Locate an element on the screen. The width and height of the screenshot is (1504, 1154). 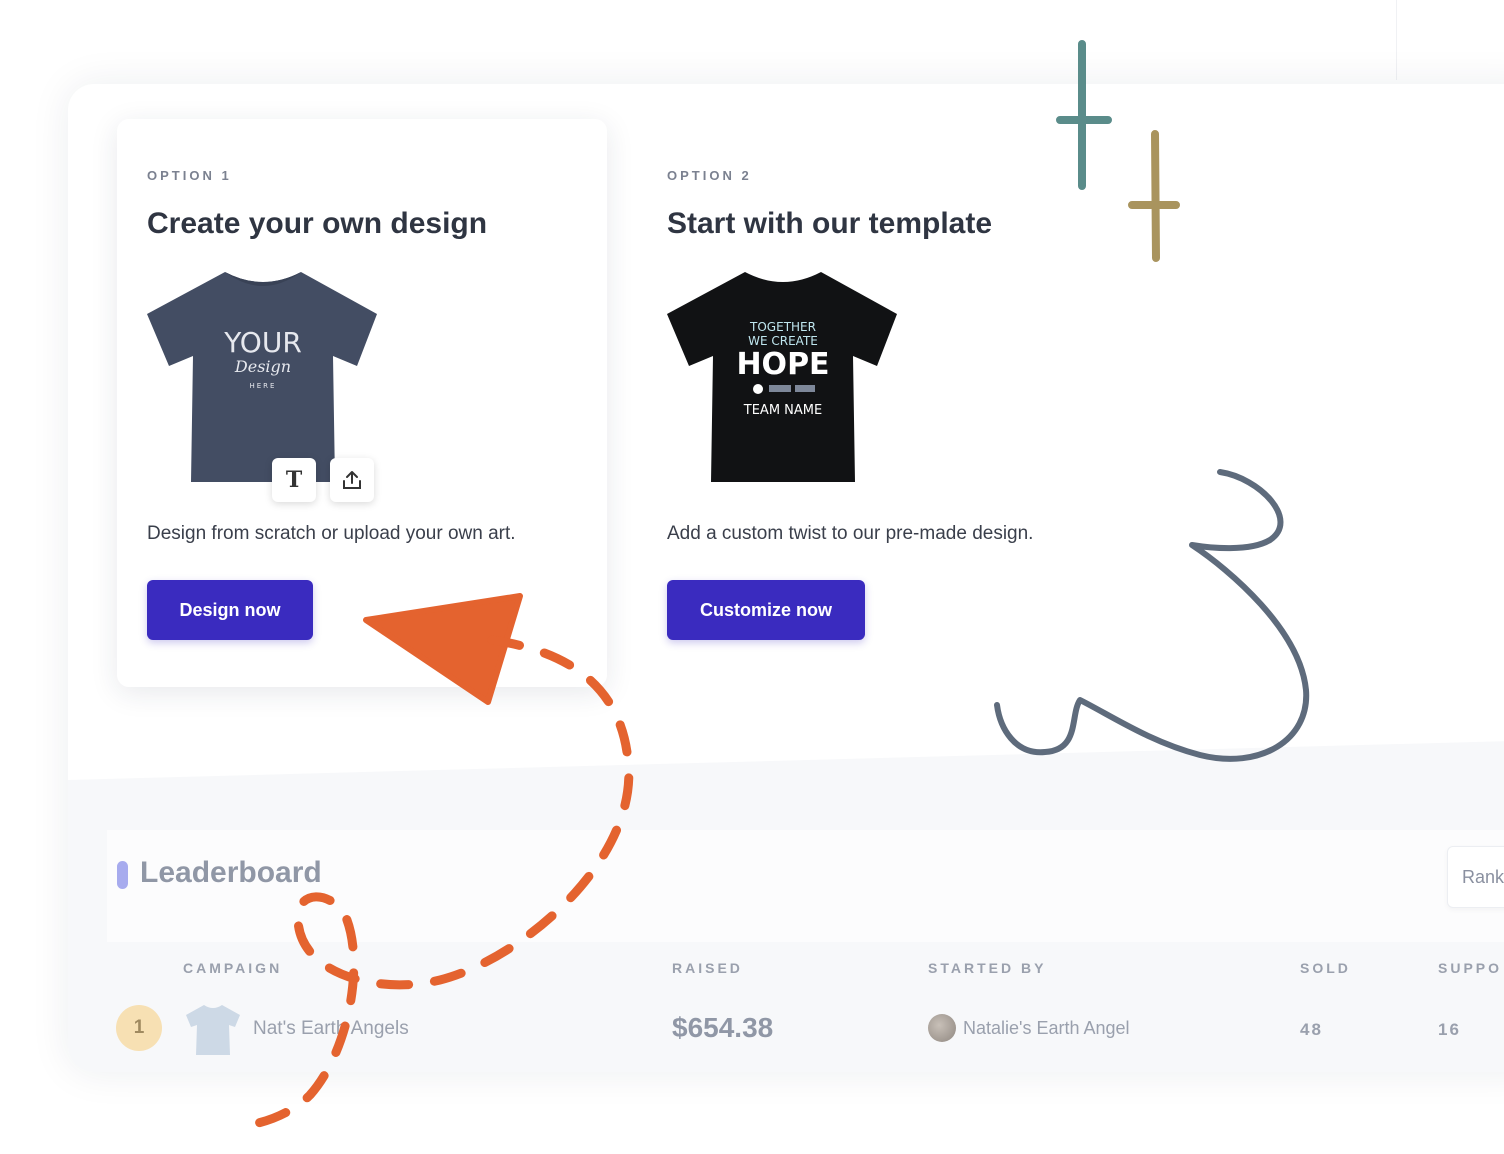
orange-dashed-path is located at coordinates (433, 883).